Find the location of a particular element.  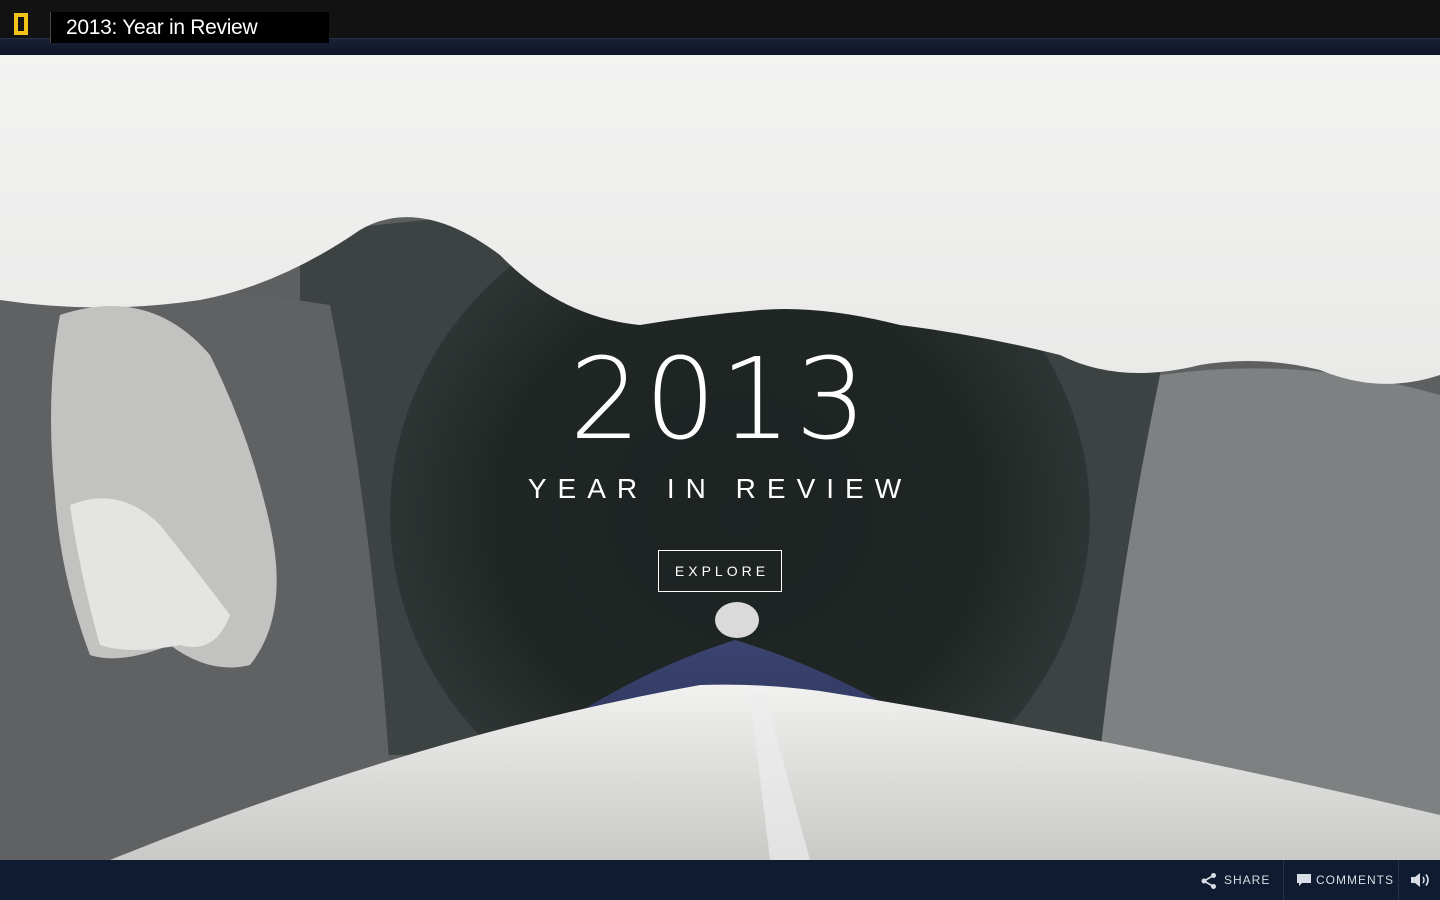

top-bar: 2013: Year in Review is located at coordinates (720, 28).